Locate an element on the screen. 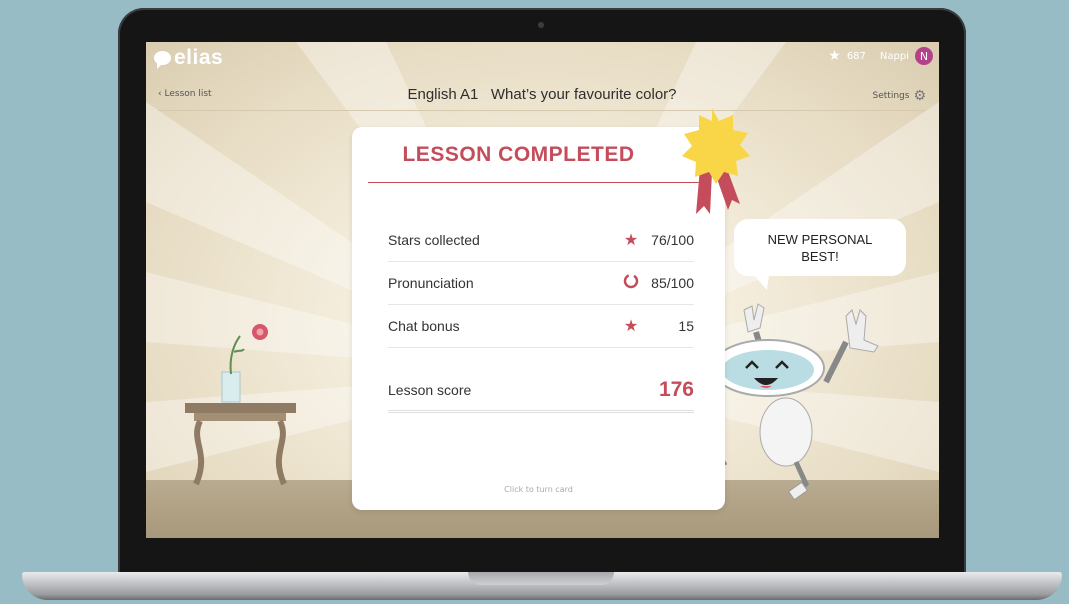 Image resolution: width=1069 pixels, height=604 pixels. row-label: Stars collected is located at coordinates (434, 240).